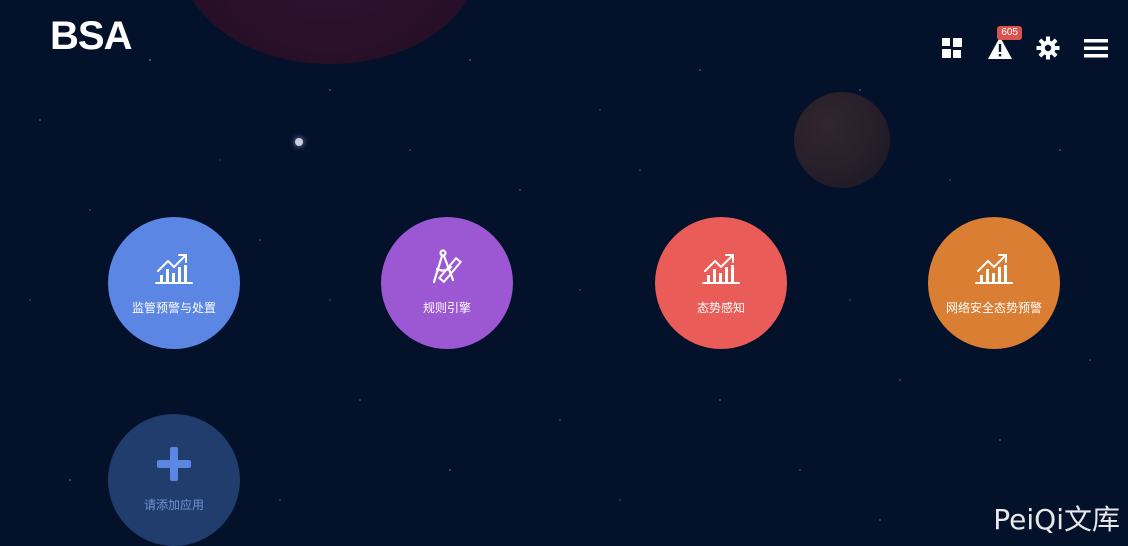 The width and height of the screenshot is (1128, 546). Describe the element at coordinates (91, 36) in the screenshot. I see `brand-logo: BSA` at that location.